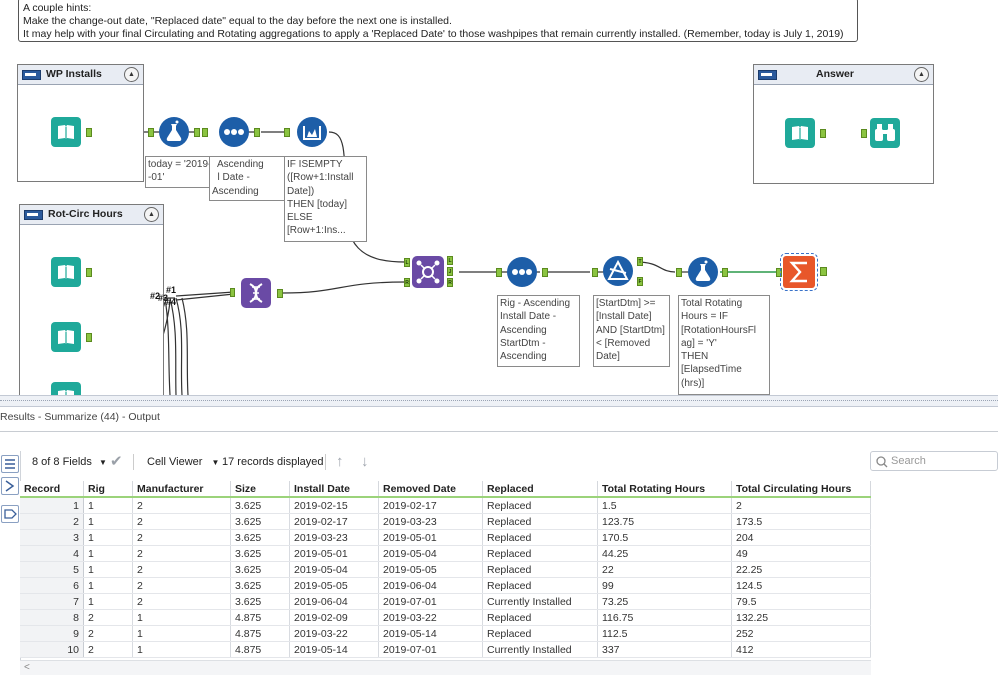 This screenshot has width=998, height=676. I want to click on col-removed-date: Removed Date, so click(430, 489).